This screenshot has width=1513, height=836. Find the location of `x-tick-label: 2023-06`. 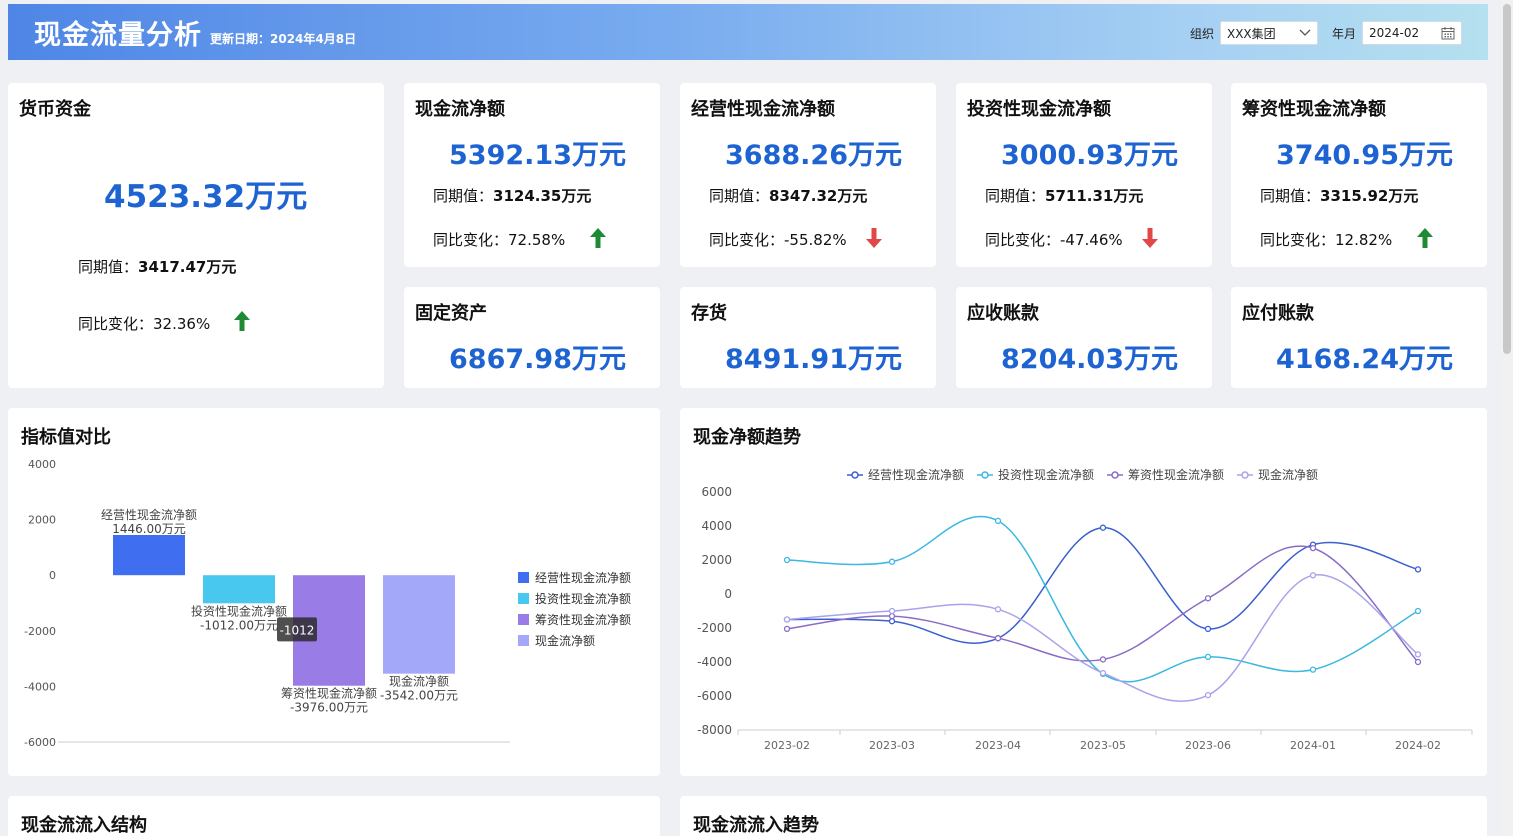

x-tick-label: 2023-06 is located at coordinates (1208, 745).